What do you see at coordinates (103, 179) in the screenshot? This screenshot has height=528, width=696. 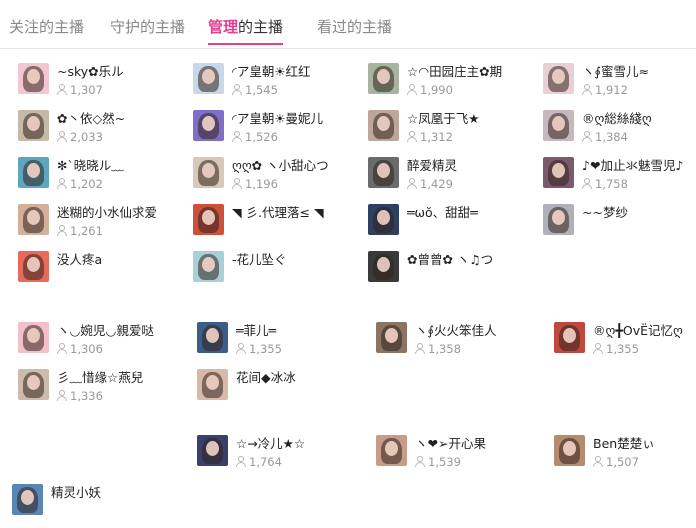 I see `anchor-item: ✻`晓晓ル﹏ 1,202` at bounding box center [103, 179].